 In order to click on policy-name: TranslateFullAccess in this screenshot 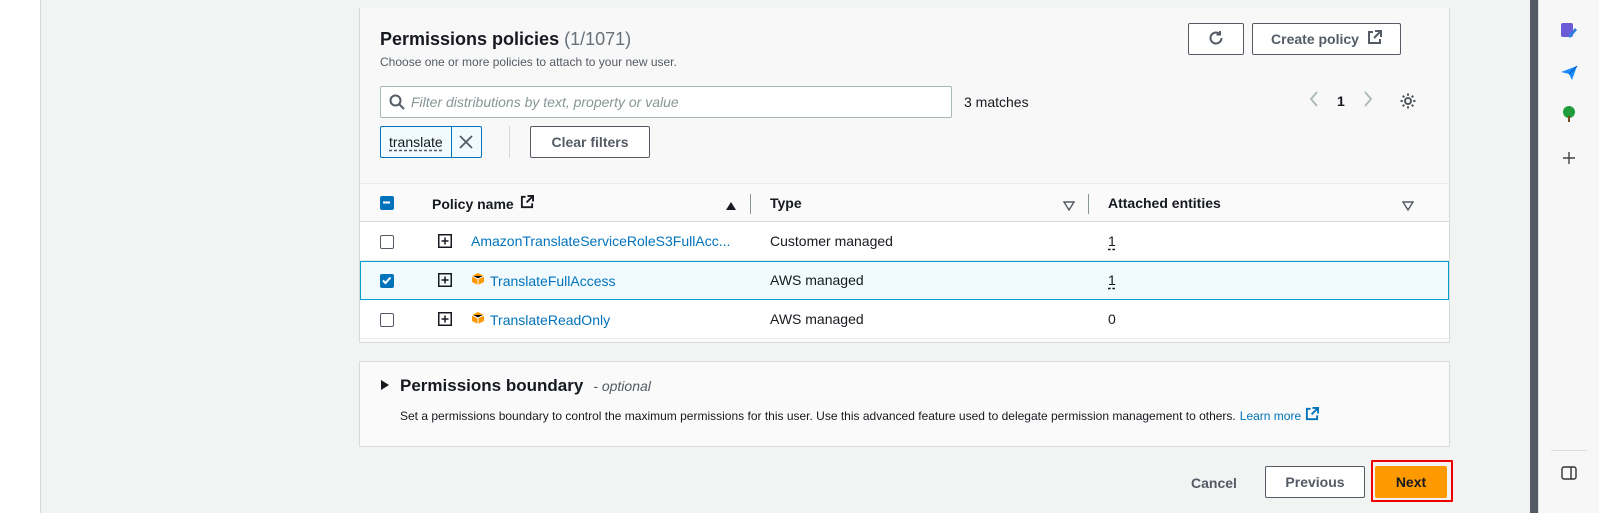, I will do `click(553, 280)`.